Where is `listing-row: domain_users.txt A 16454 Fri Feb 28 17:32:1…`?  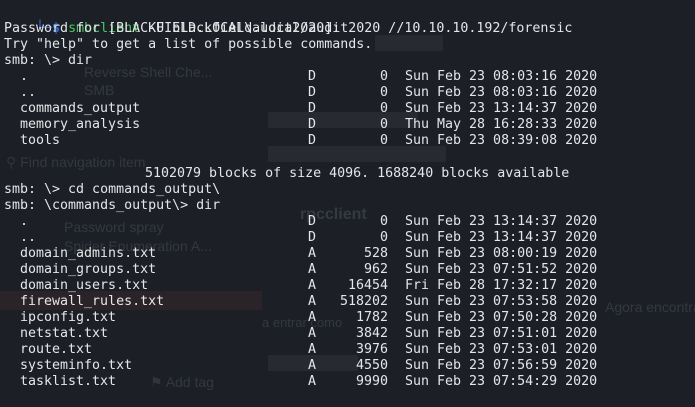
listing-row: domain_users.txt A 16454 Fri Feb 28 17:32:1… is located at coordinates (347, 286).